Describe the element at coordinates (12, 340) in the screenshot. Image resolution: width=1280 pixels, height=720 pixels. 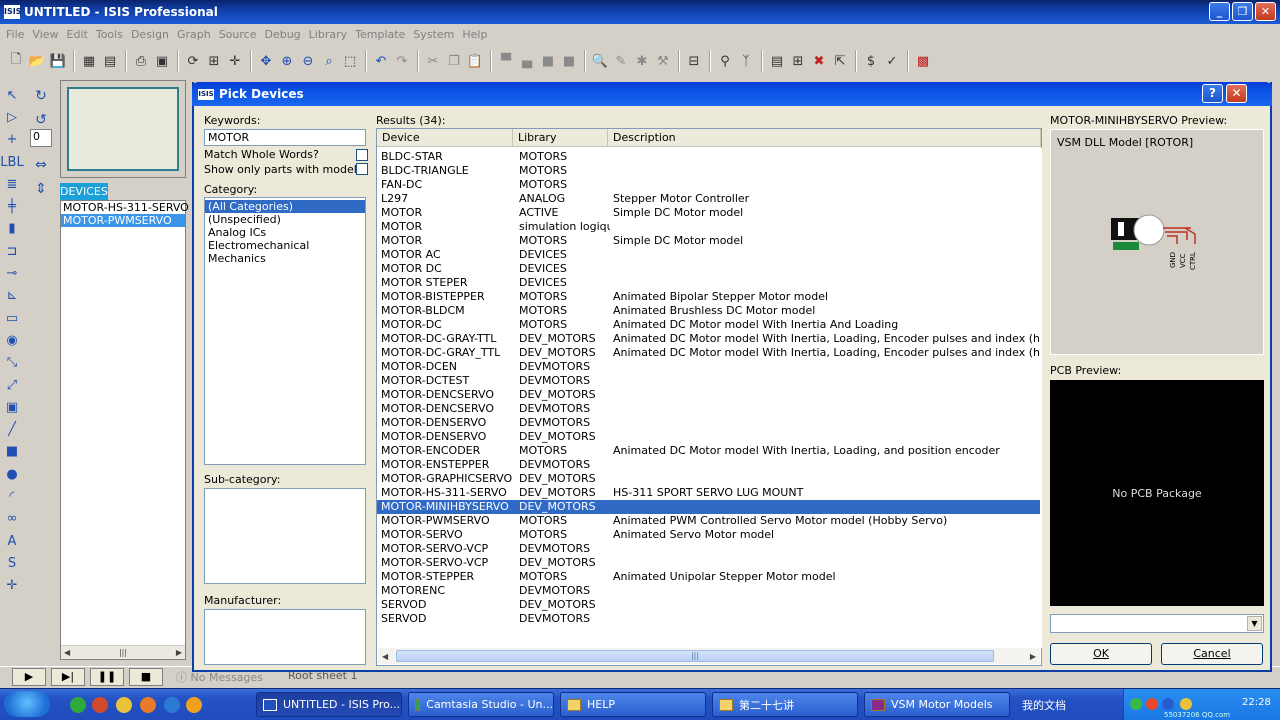
I see `generator-icon: ◉` at that location.